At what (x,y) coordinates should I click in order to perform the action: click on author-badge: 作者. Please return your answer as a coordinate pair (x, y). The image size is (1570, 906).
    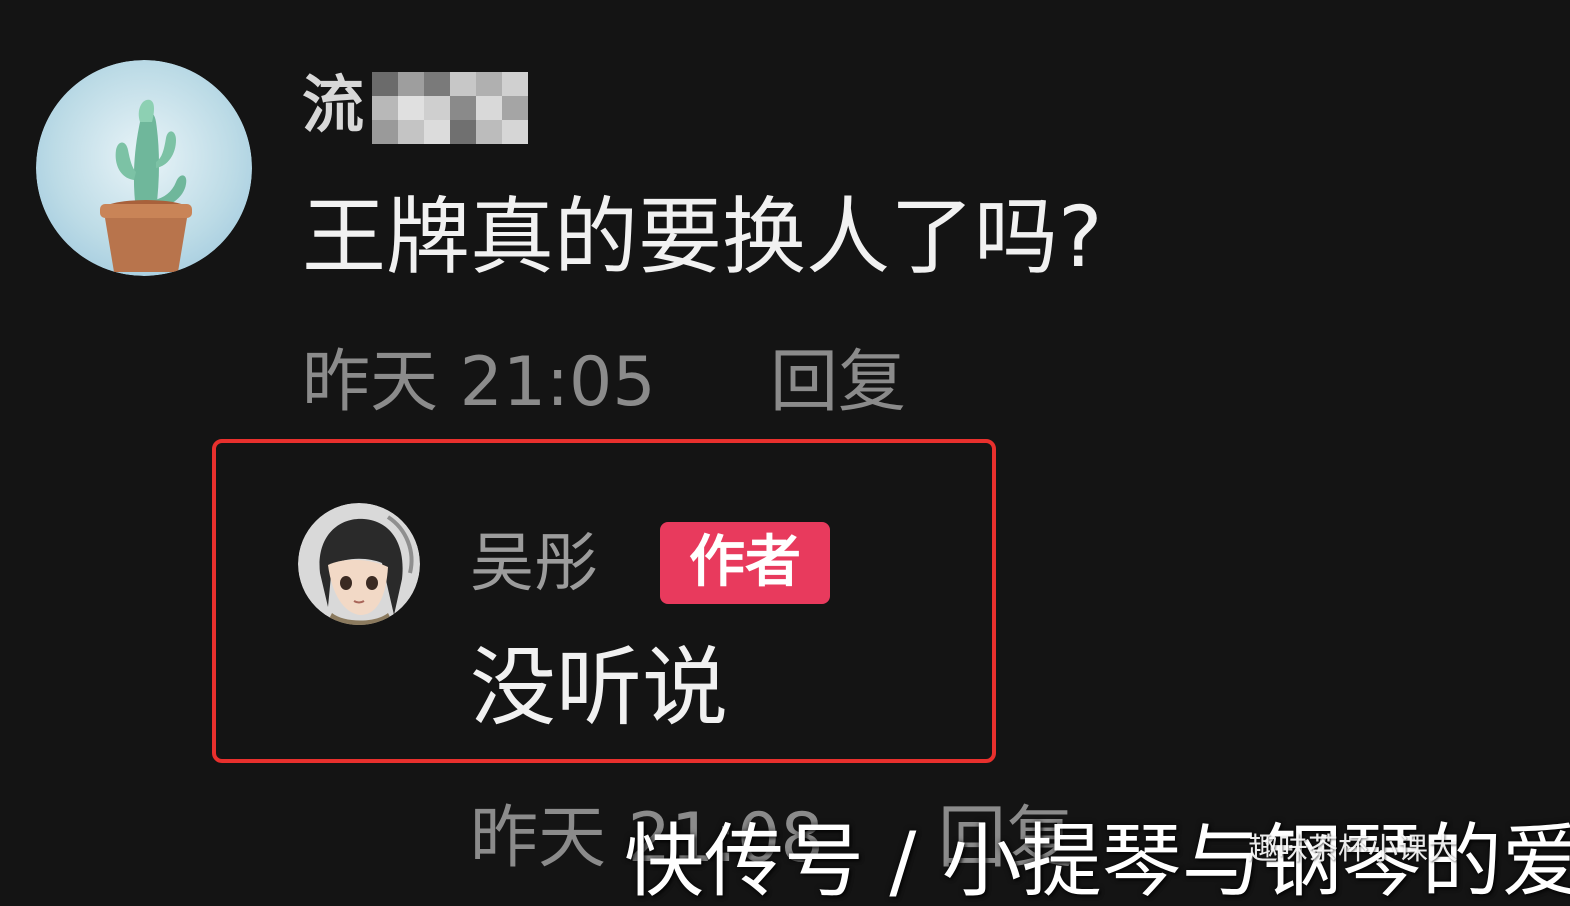
    Looking at the image, I should click on (745, 563).